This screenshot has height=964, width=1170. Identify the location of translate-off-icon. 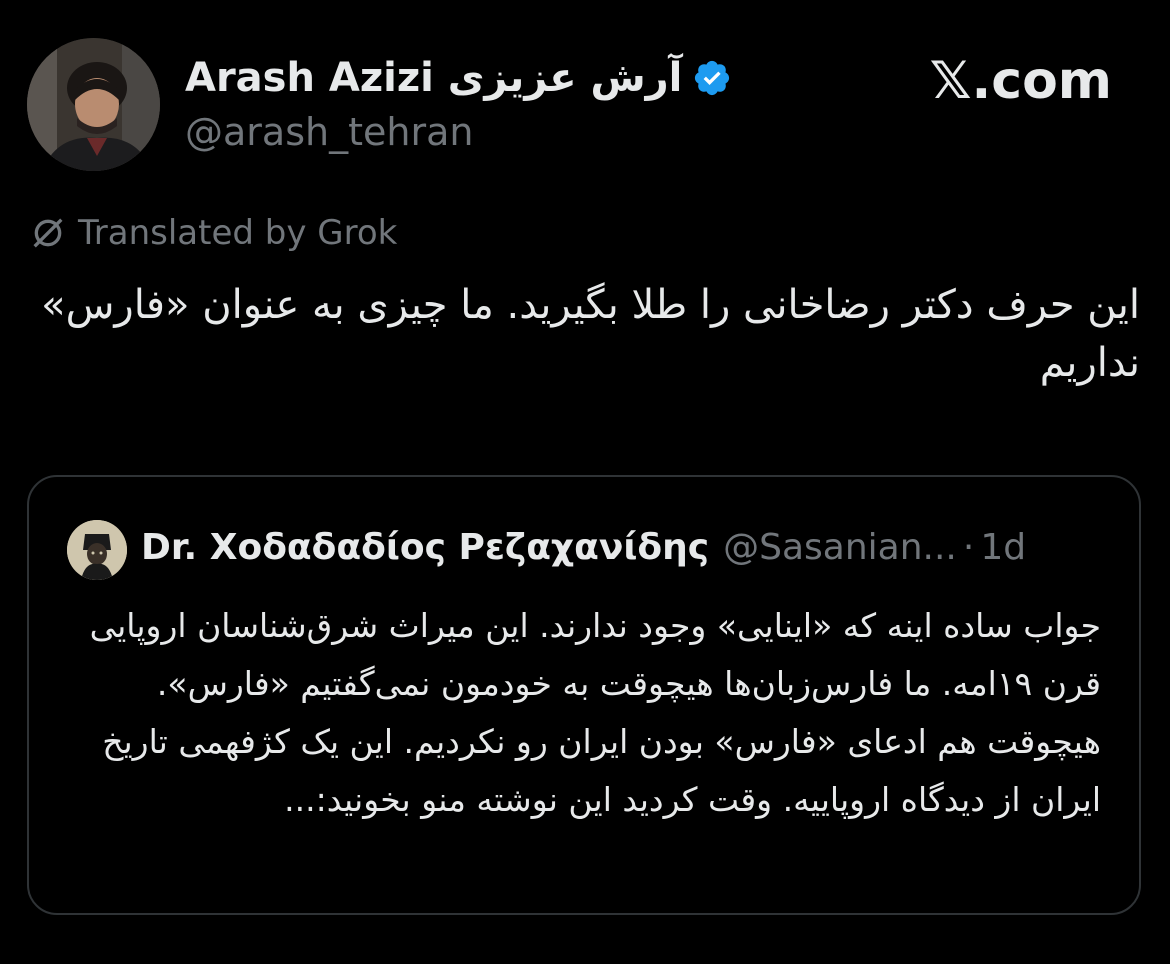
(48, 233).